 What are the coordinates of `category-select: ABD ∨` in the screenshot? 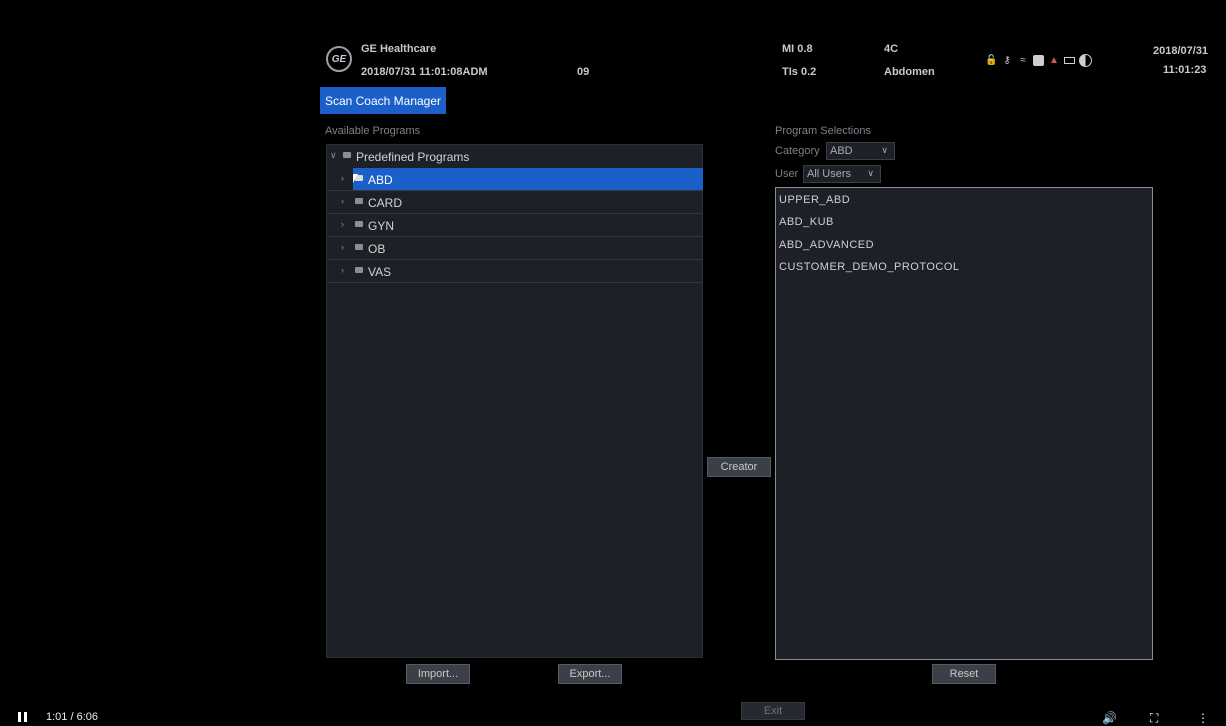 It's located at (860, 151).